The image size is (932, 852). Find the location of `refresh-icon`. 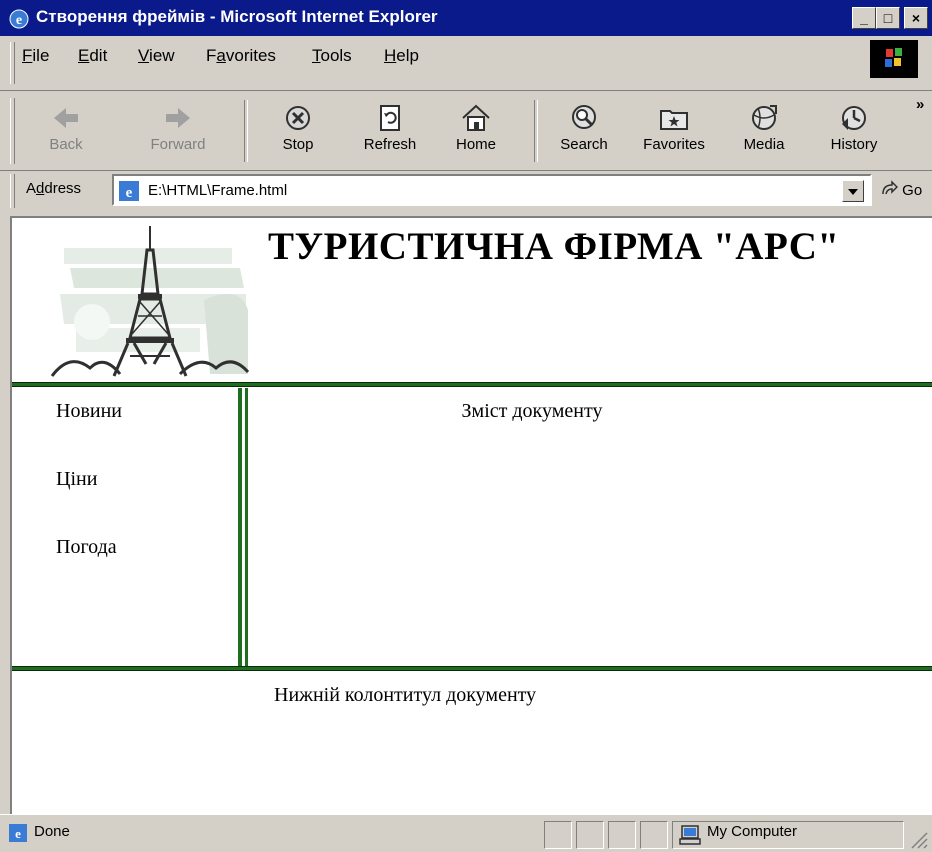

refresh-icon is located at coordinates (390, 118).